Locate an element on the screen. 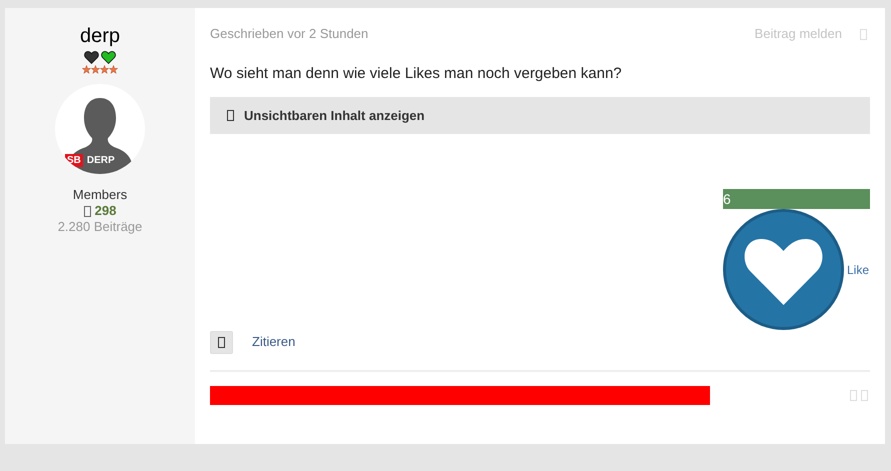 This screenshot has width=891, height=471. author-name: derp is located at coordinates (100, 36).